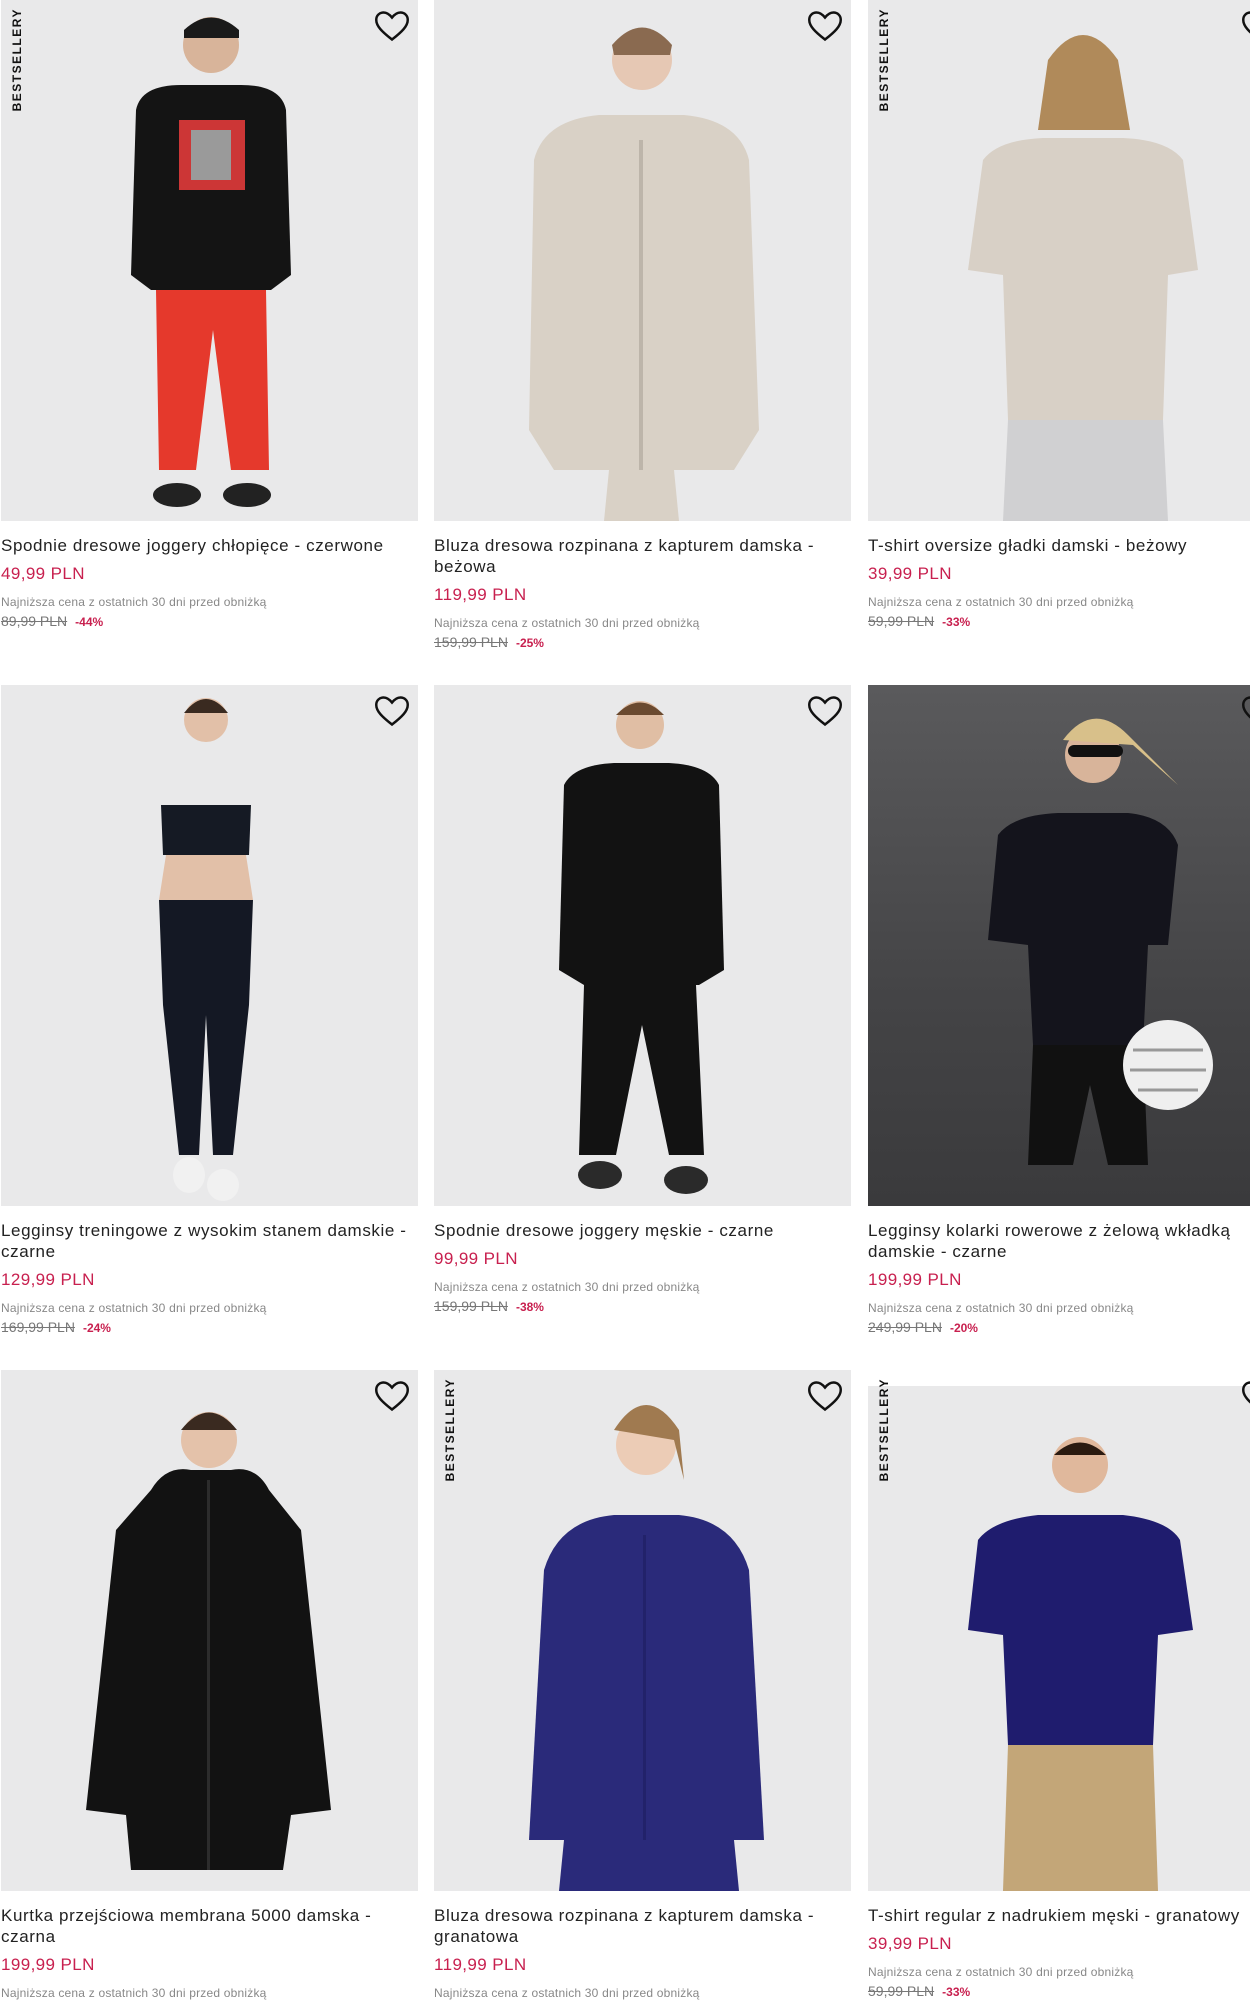 This screenshot has height=2014, width=1250. I want to click on discount-badge: -44%, so click(89, 622).